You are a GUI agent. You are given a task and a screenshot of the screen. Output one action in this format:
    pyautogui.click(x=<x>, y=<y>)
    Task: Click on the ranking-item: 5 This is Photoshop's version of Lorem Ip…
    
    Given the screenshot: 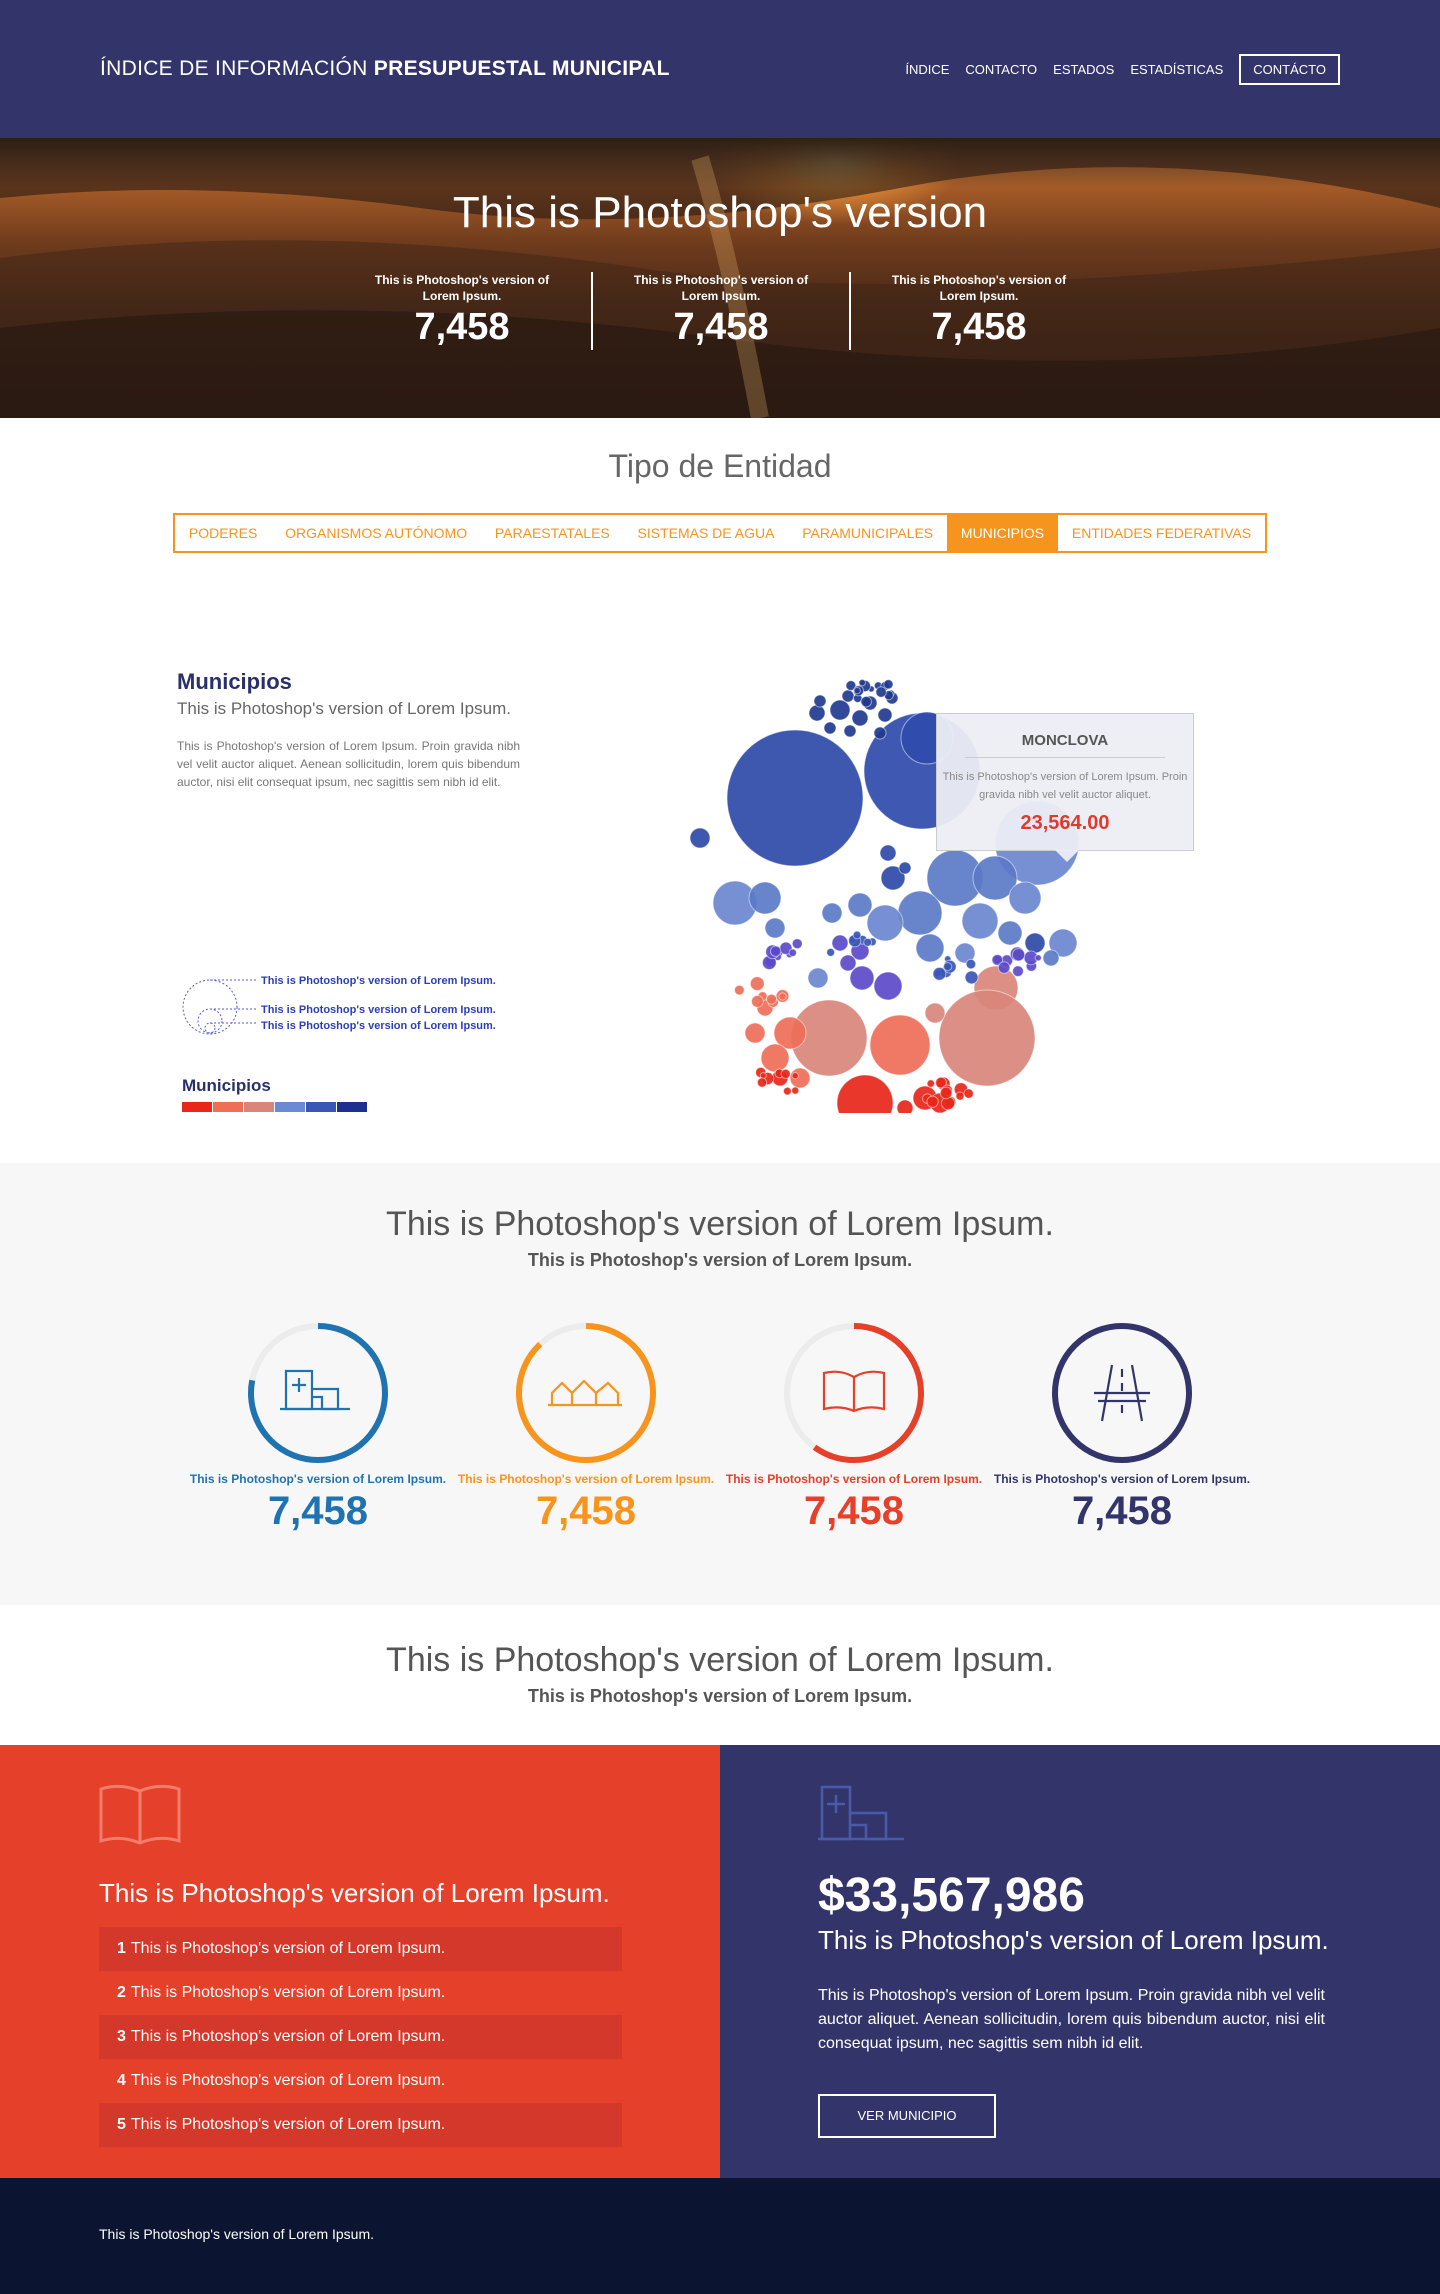 What is the action you would take?
    pyautogui.click(x=360, y=2125)
    